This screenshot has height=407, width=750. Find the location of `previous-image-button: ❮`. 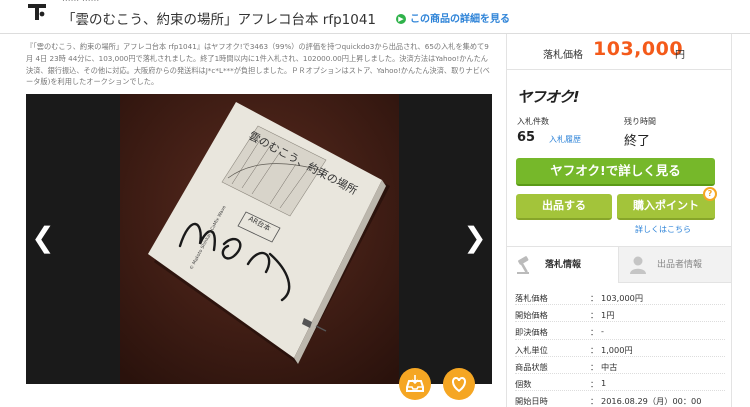

previous-image-button: ❮ is located at coordinates (43, 238).